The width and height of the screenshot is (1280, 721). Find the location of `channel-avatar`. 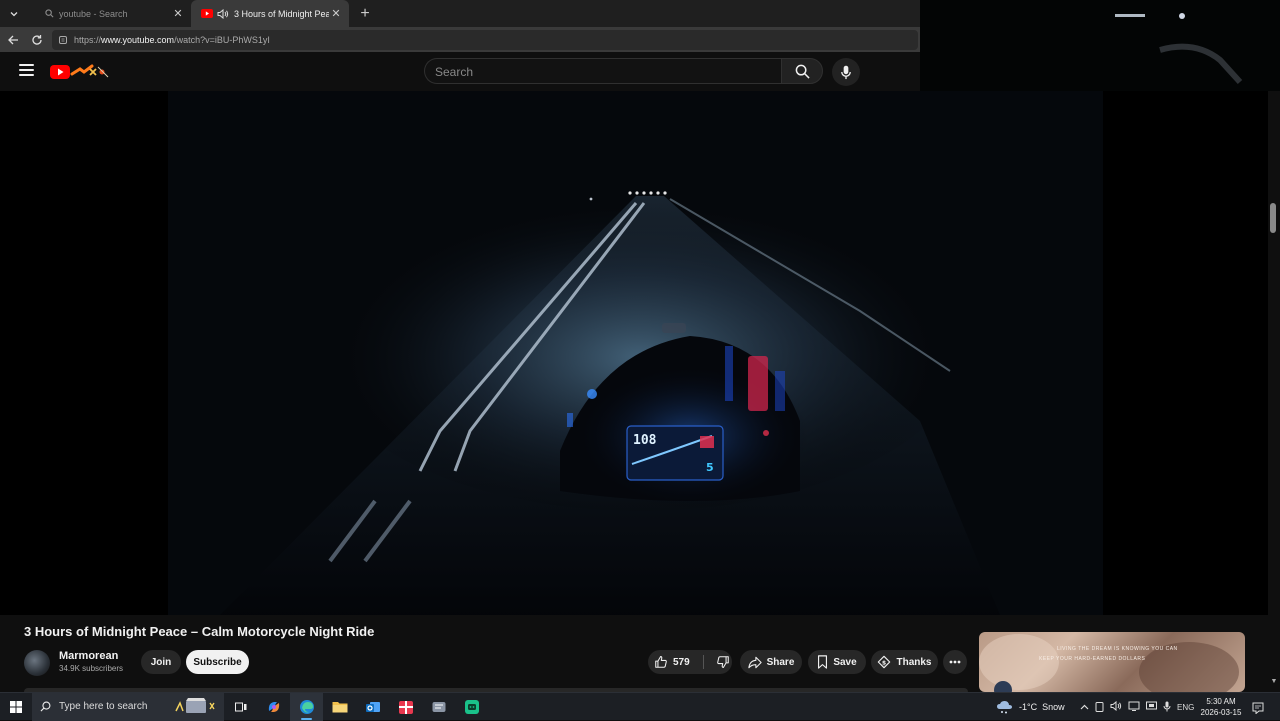

channel-avatar is located at coordinates (37, 663).